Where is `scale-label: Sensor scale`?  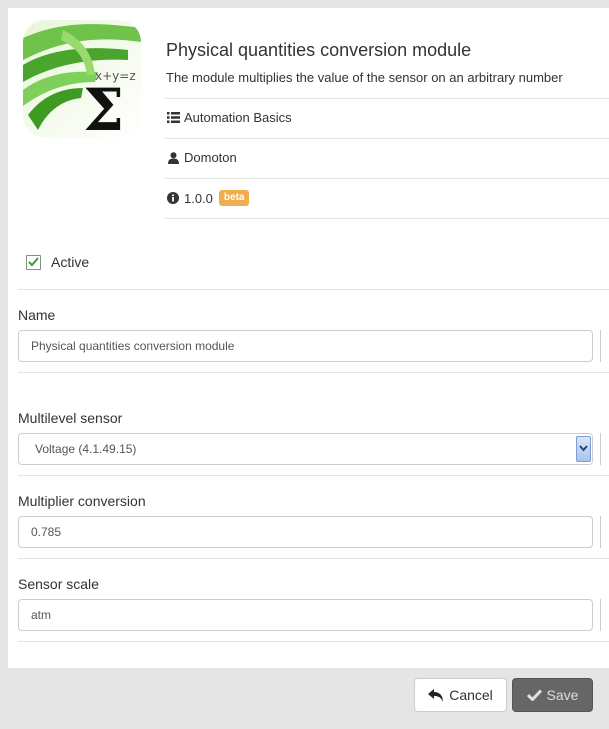
scale-label: Sensor scale is located at coordinates (58, 584).